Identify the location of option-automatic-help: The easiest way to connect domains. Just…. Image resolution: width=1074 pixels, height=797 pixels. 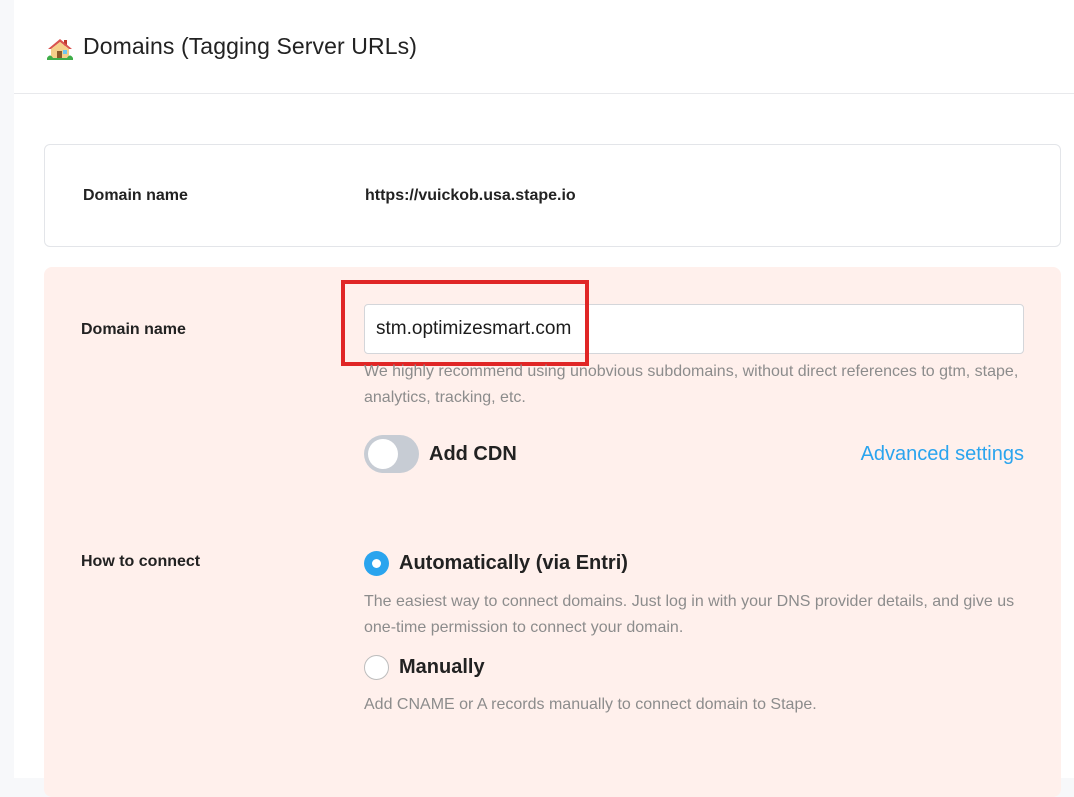
(689, 614).